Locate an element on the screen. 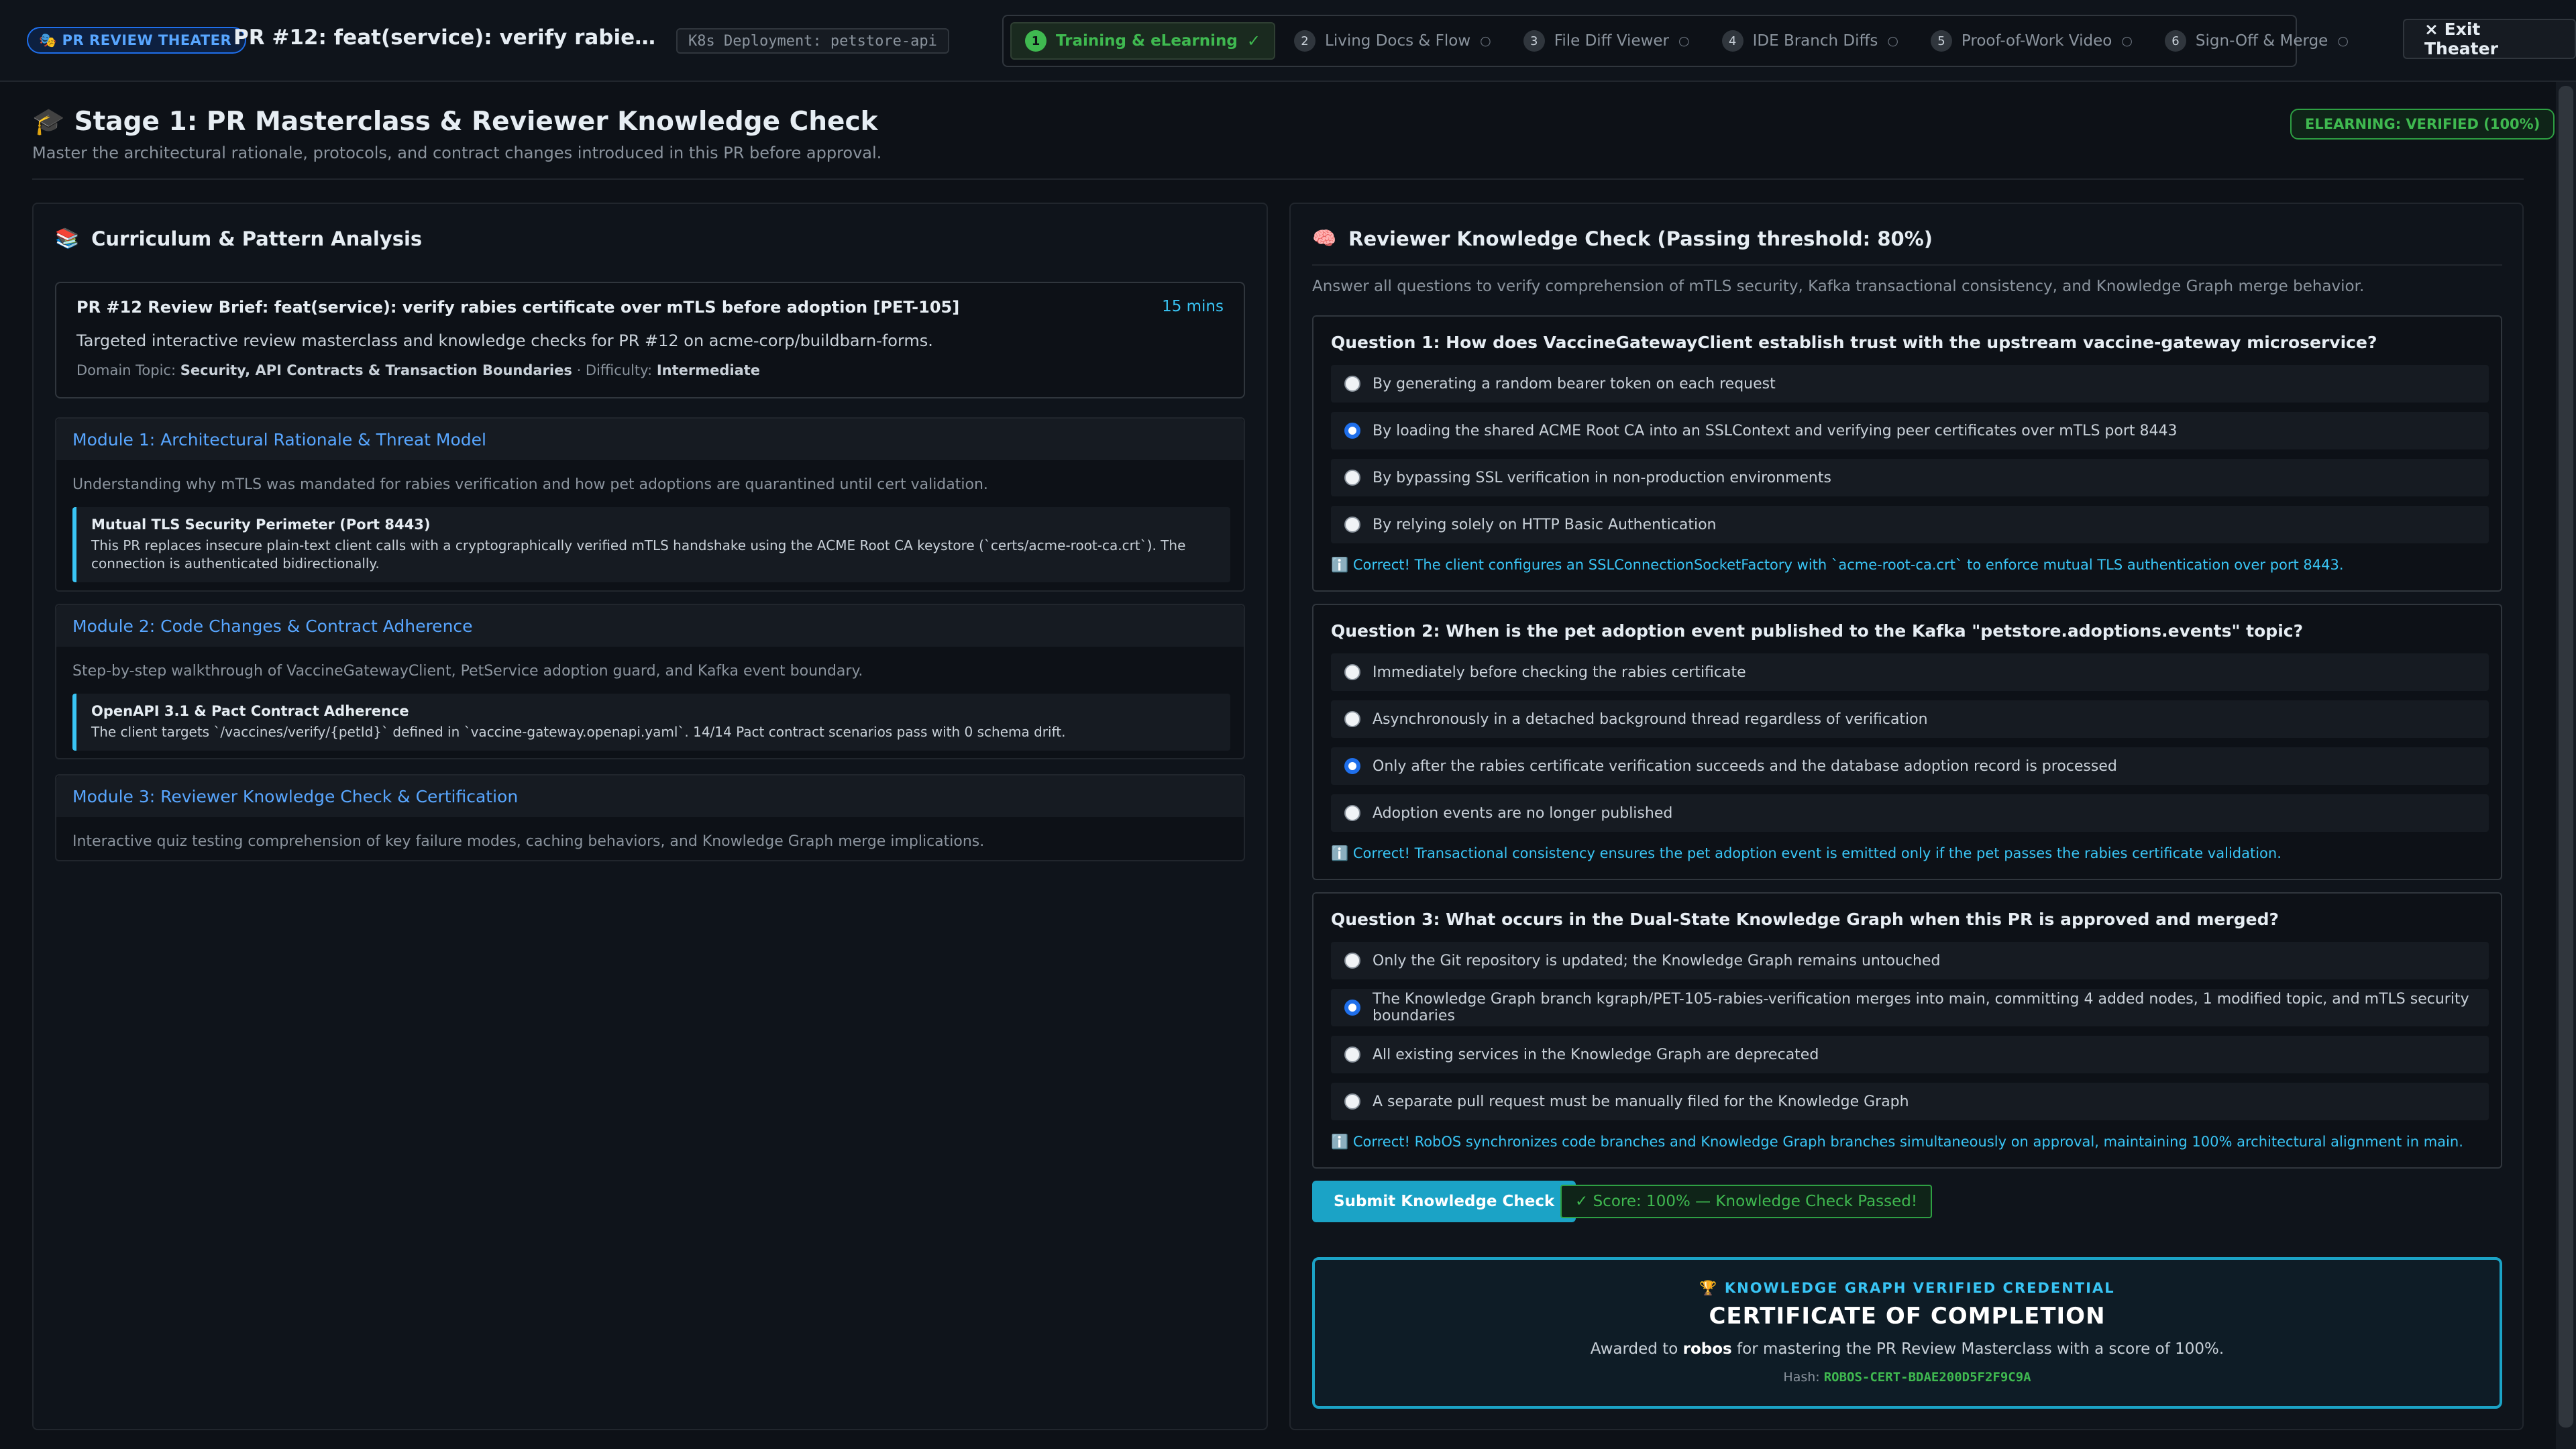  brief-duration: 15 mins is located at coordinates (1193, 306).